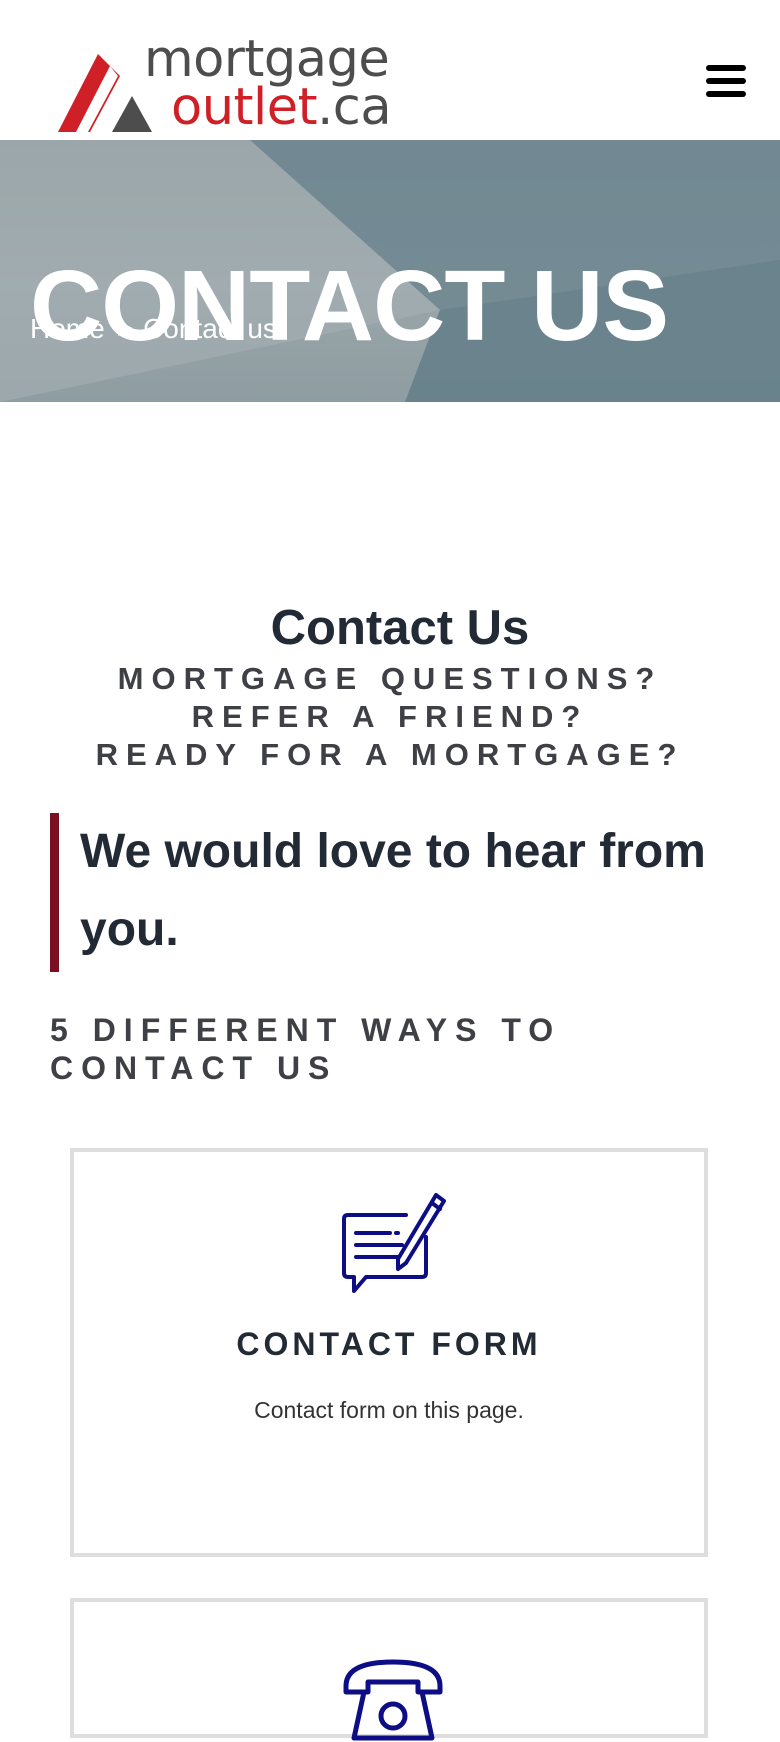 Image resolution: width=780 pixels, height=1742 pixels. Describe the element at coordinates (210, 328) in the screenshot. I see `breadcrumb-current: Contact us` at that location.